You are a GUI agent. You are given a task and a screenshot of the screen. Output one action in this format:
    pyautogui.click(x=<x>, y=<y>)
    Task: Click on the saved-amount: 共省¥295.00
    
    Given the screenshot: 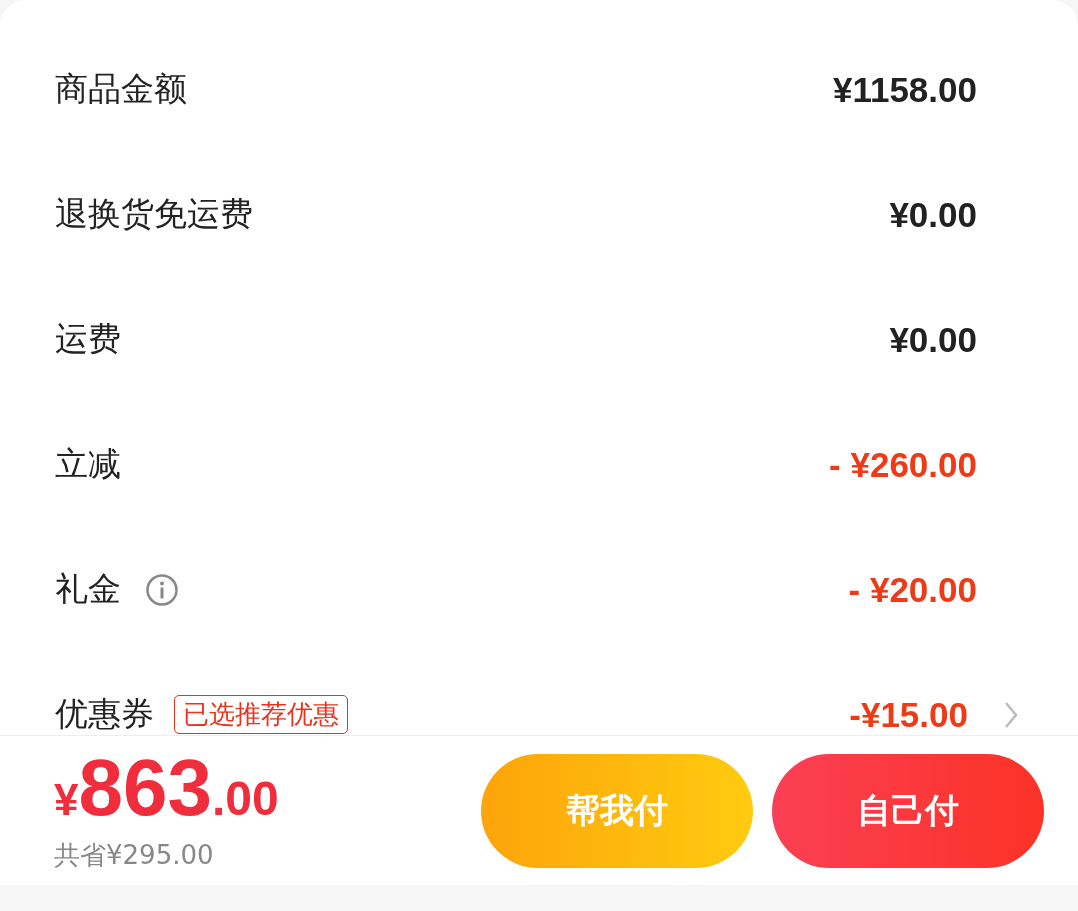 What is the action you would take?
    pyautogui.click(x=134, y=855)
    